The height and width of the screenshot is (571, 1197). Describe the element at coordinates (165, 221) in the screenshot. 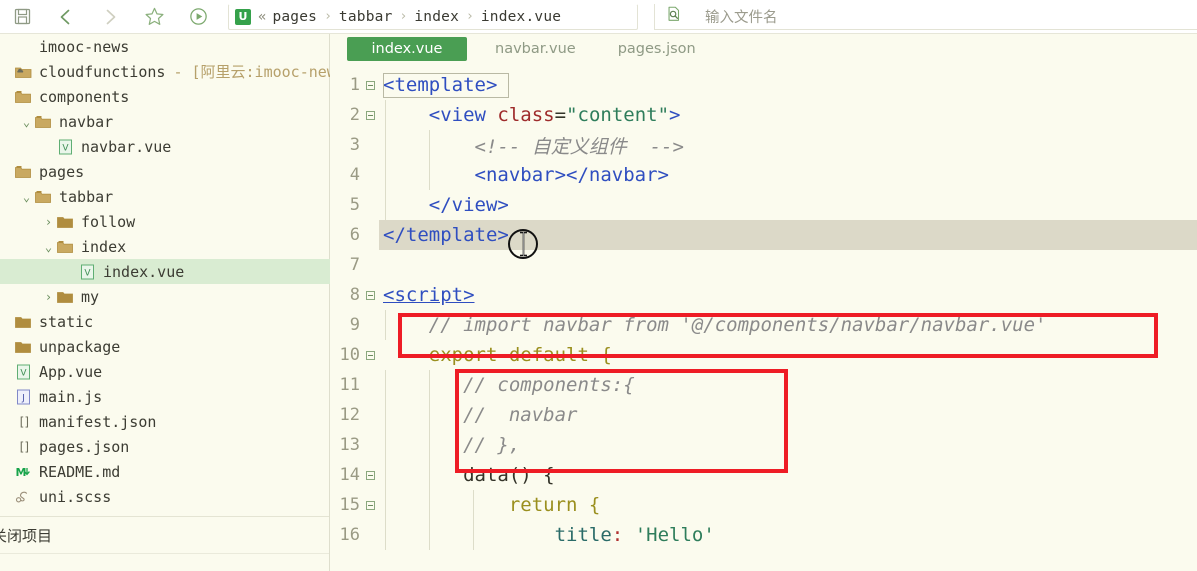

I see `tree-item-follow: › follow` at that location.